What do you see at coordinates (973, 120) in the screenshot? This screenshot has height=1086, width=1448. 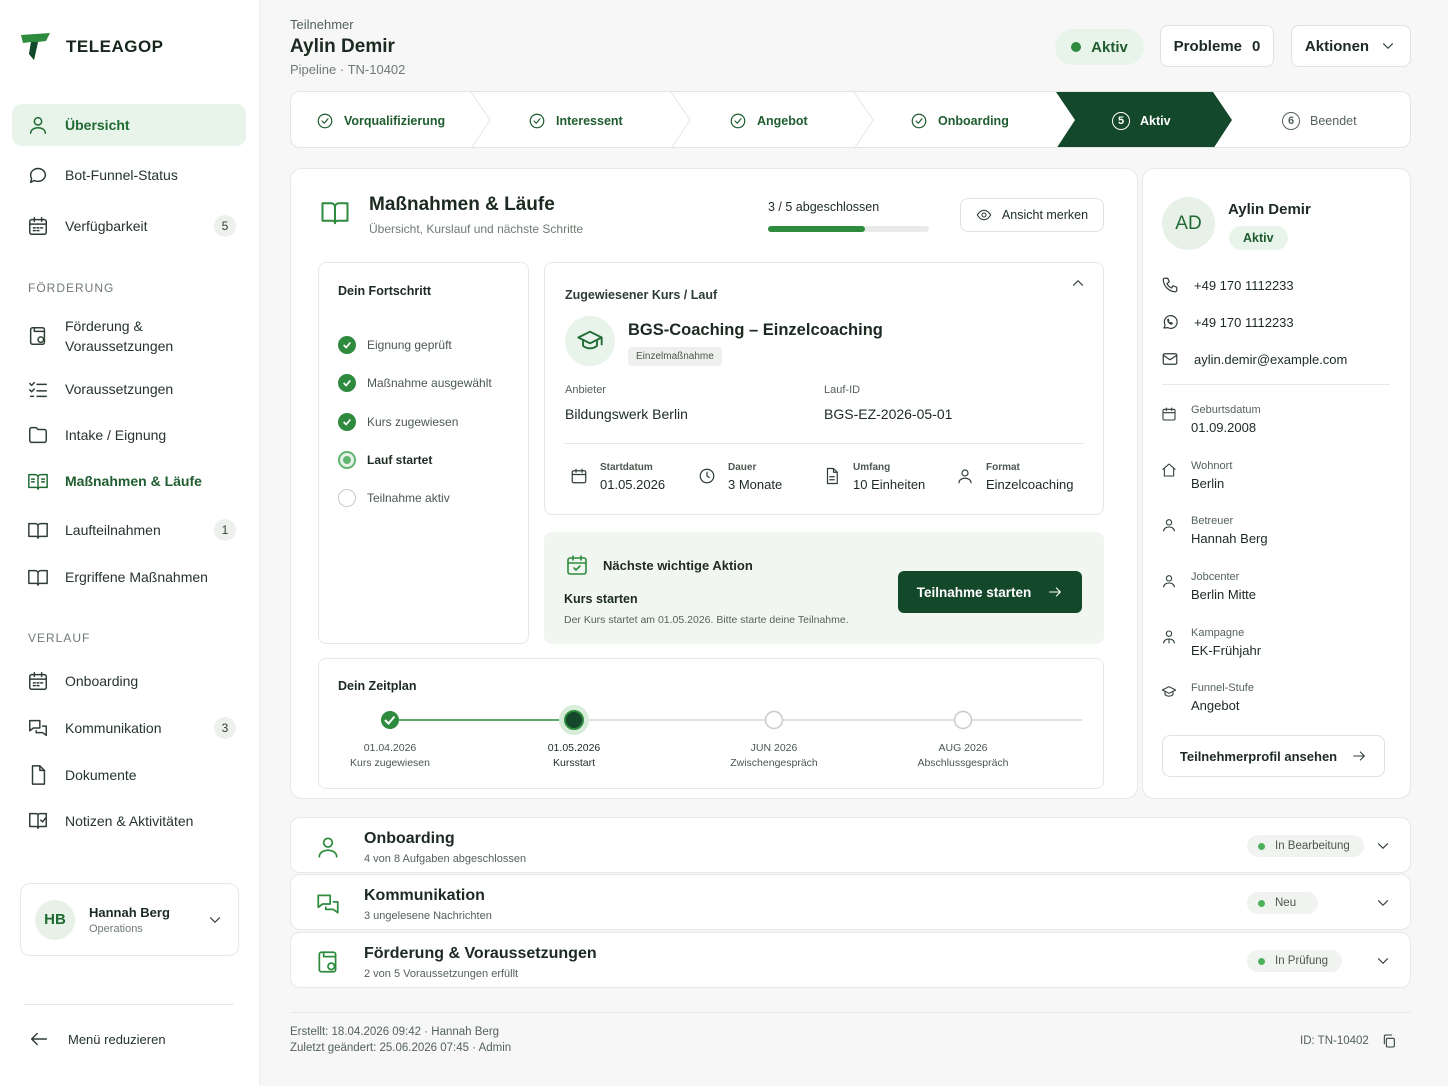 I see `step-label: Onboarding` at bounding box center [973, 120].